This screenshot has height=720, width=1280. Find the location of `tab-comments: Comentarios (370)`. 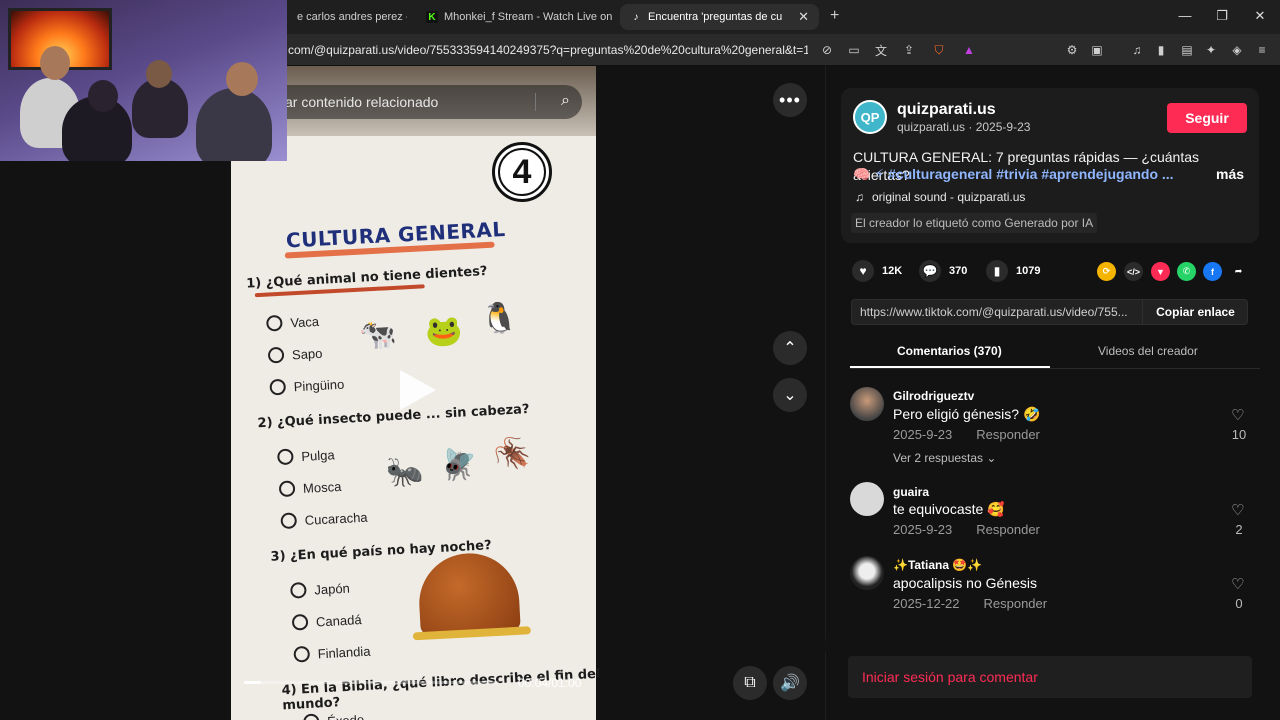

tab-comments: Comentarios (370) is located at coordinates (949, 351).